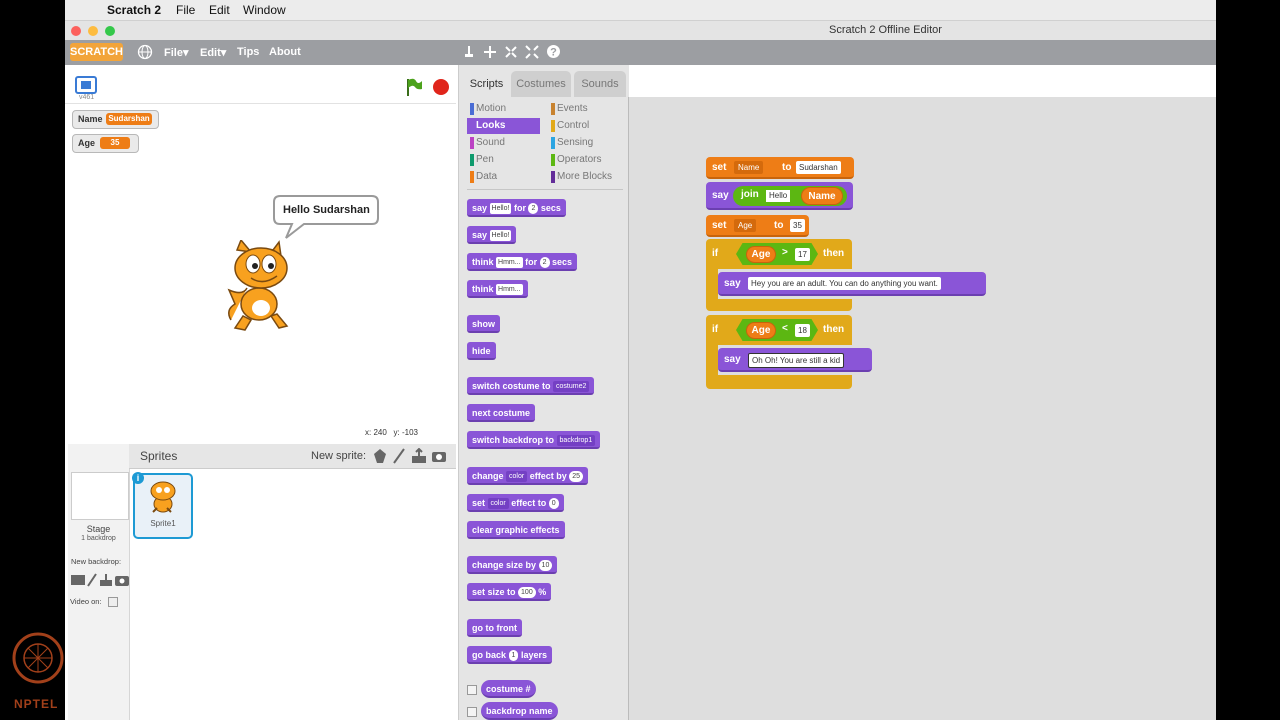 This screenshot has height=720, width=1280. I want to click on shrink-icon, so click(532, 52).